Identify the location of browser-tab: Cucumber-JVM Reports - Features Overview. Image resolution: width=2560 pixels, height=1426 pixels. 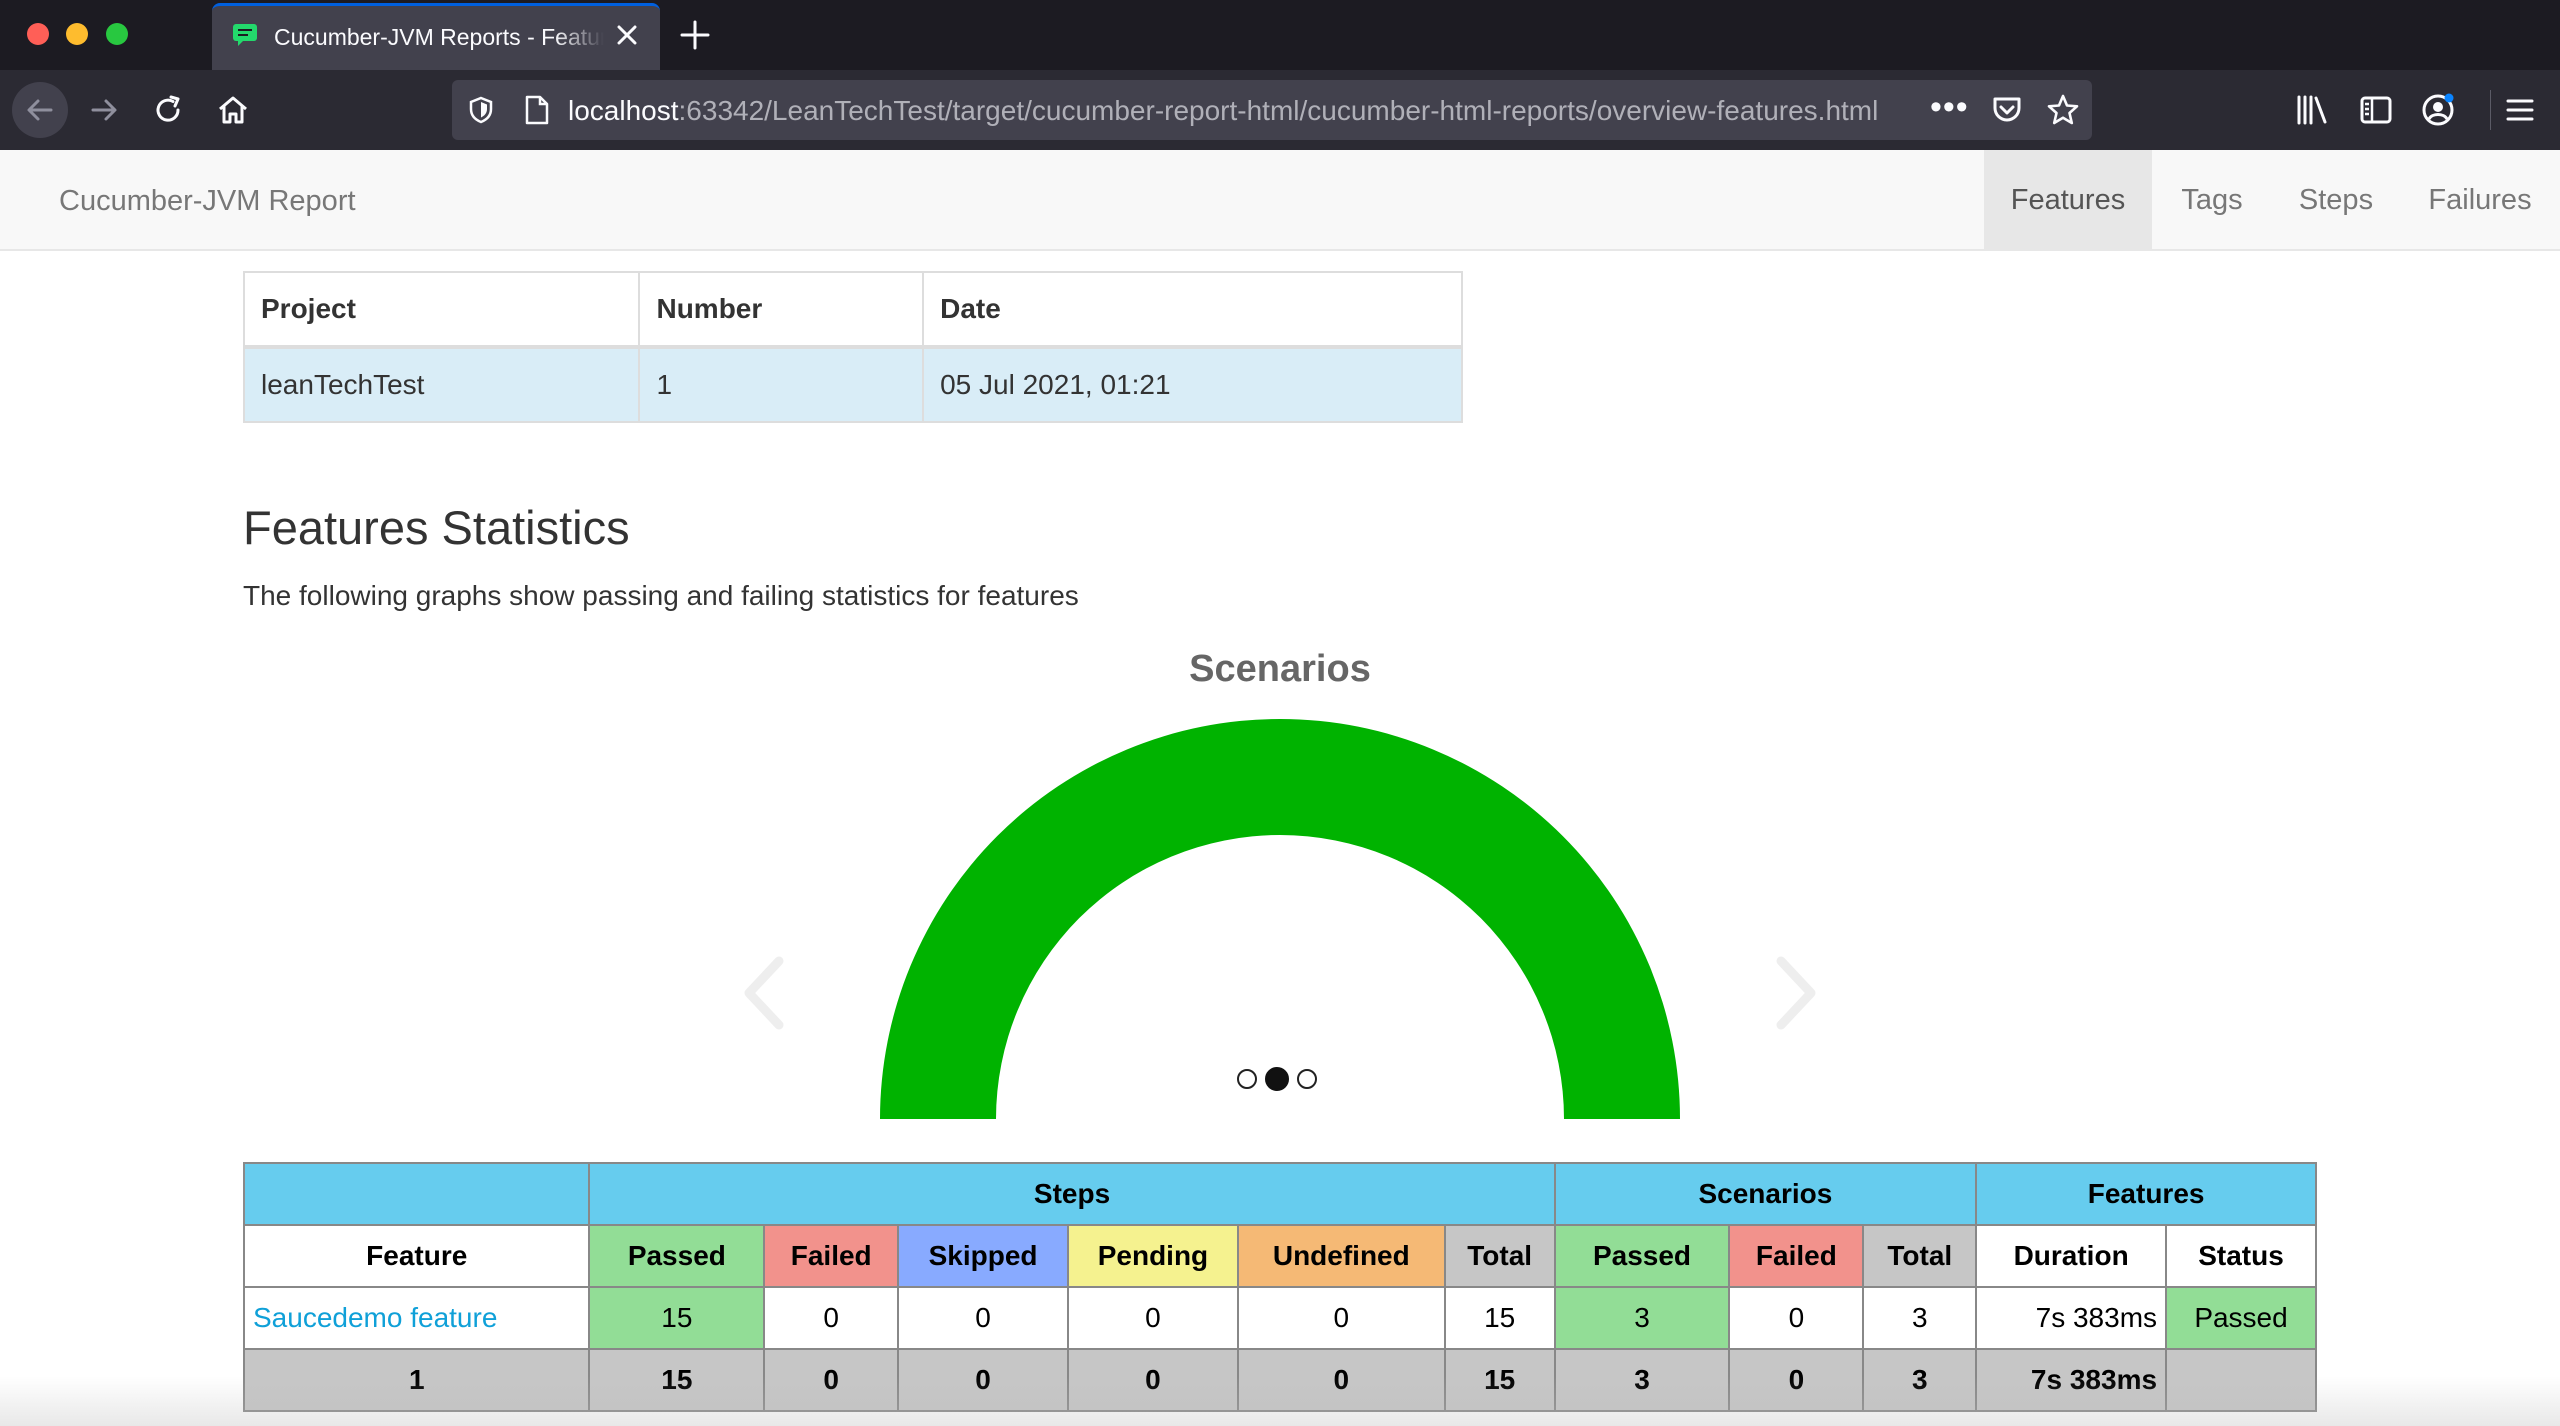
(436, 36).